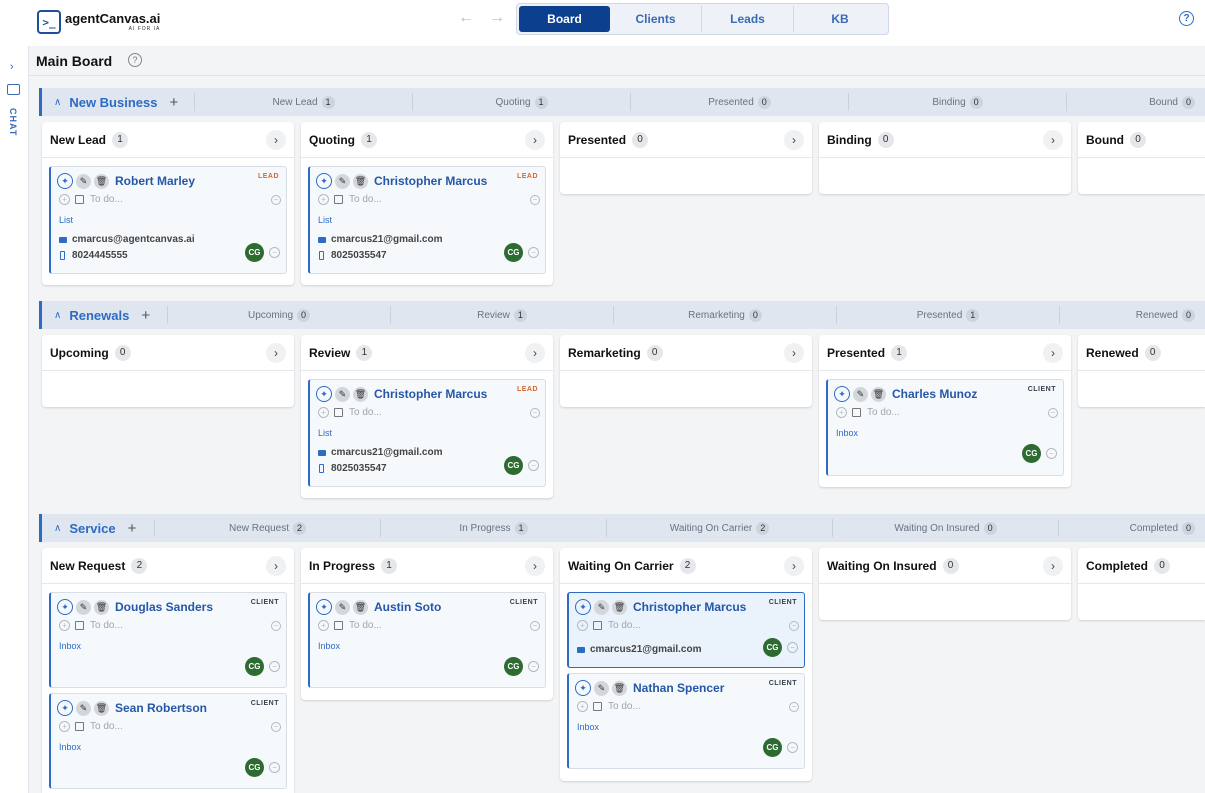 This screenshot has width=1205, height=793. Describe the element at coordinates (1135, 102) in the screenshot. I see `stage-summary: Bound 0` at that location.